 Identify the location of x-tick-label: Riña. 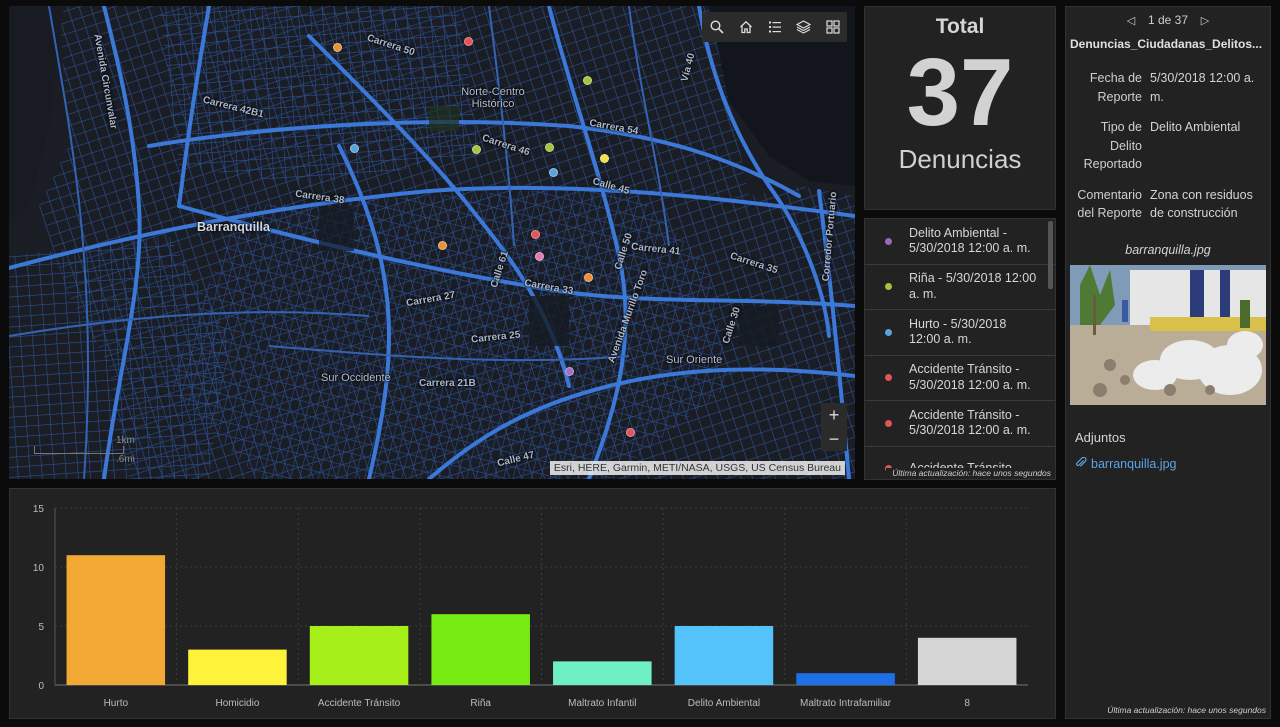
(480, 703).